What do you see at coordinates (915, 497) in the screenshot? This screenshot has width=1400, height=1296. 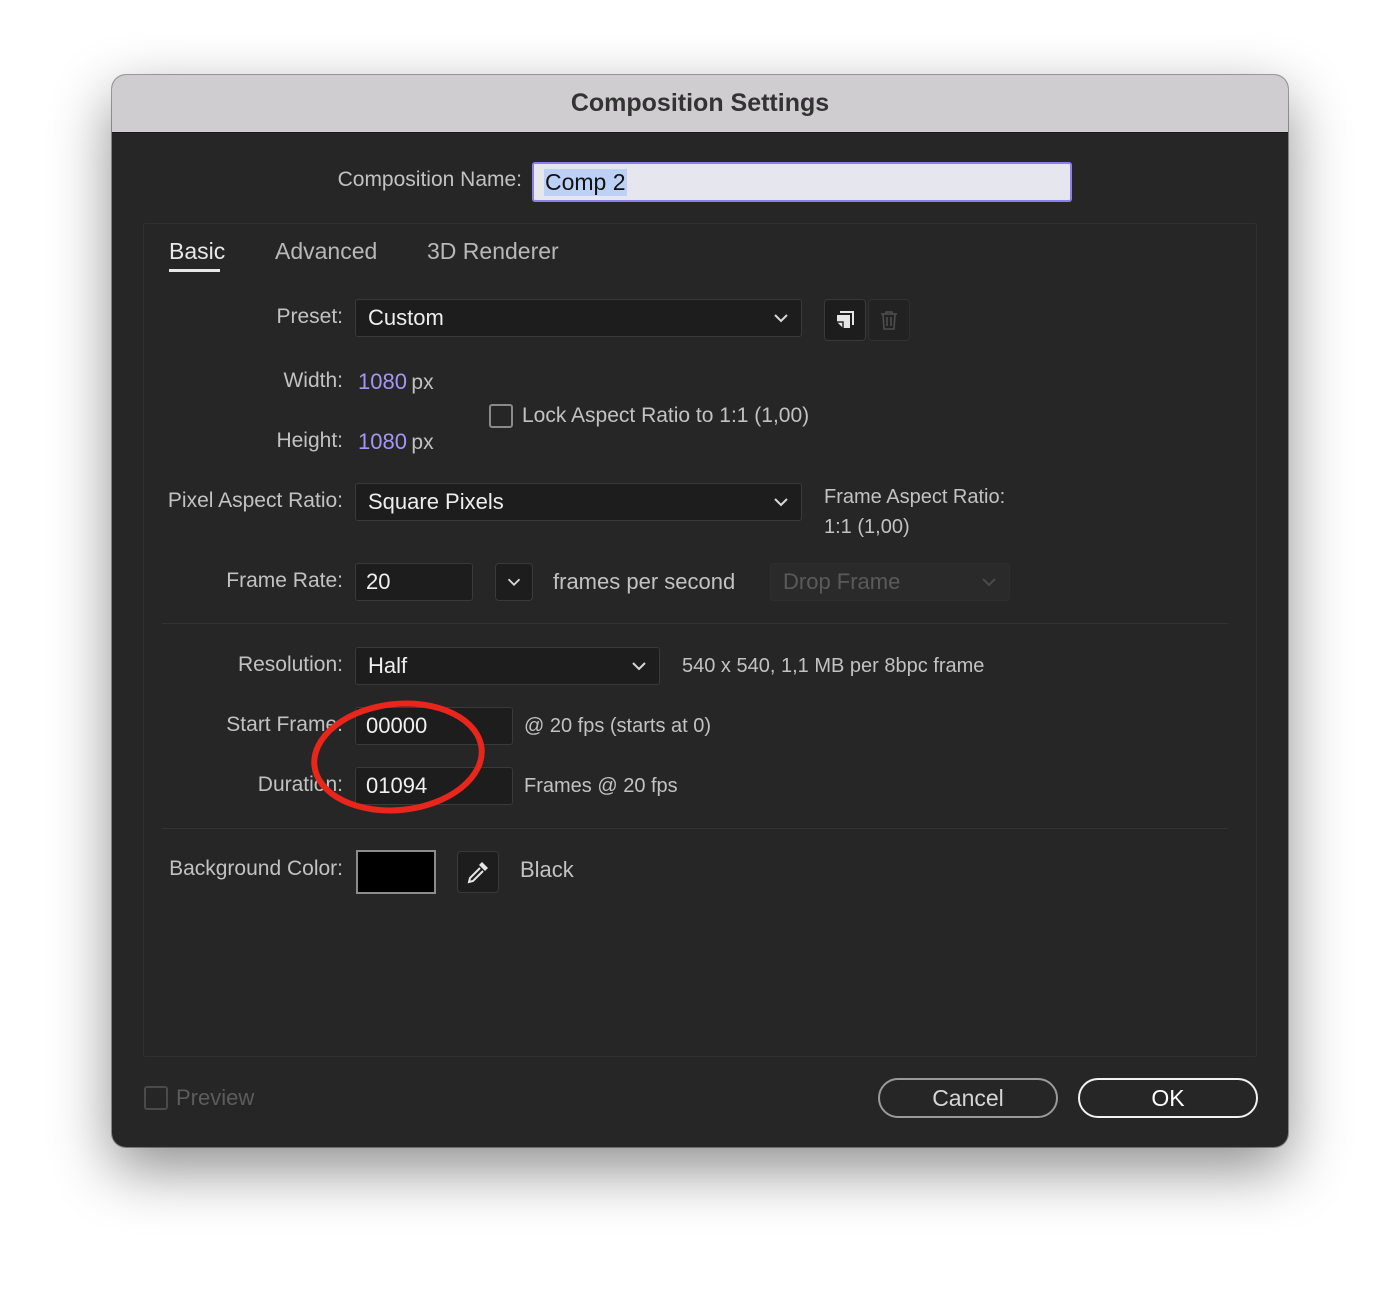 I see `frame-aspect-label: Frame Aspect Ratio:` at bounding box center [915, 497].